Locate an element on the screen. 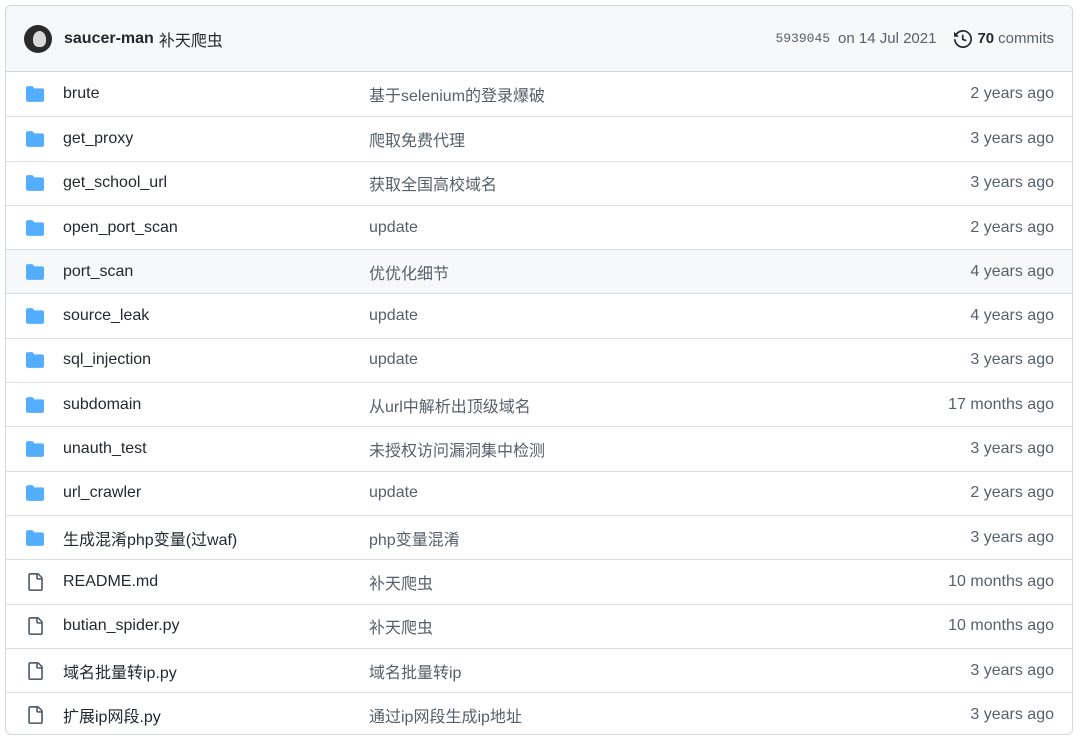 Image resolution: width=1080 pixels, height=741 pixels. commit-message-link: 域名批量转ip is located at coordinates (669, 671).